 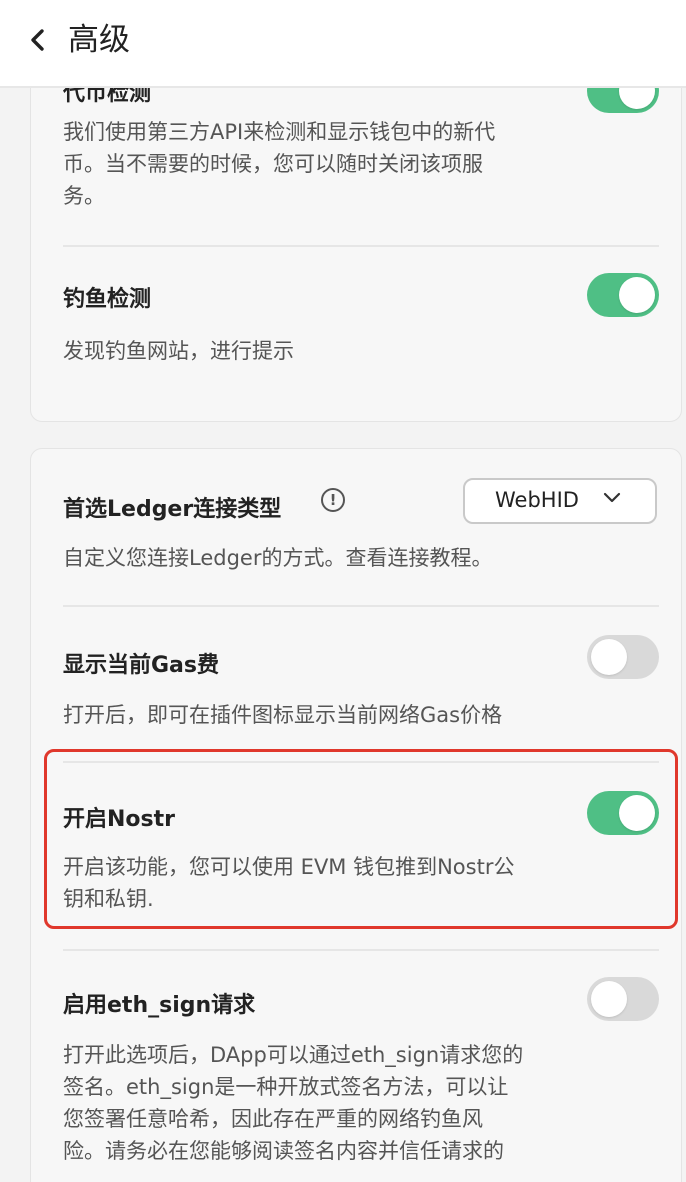 I want to click on nostr-title: 开启Nostr, so click(x=119, y=819).